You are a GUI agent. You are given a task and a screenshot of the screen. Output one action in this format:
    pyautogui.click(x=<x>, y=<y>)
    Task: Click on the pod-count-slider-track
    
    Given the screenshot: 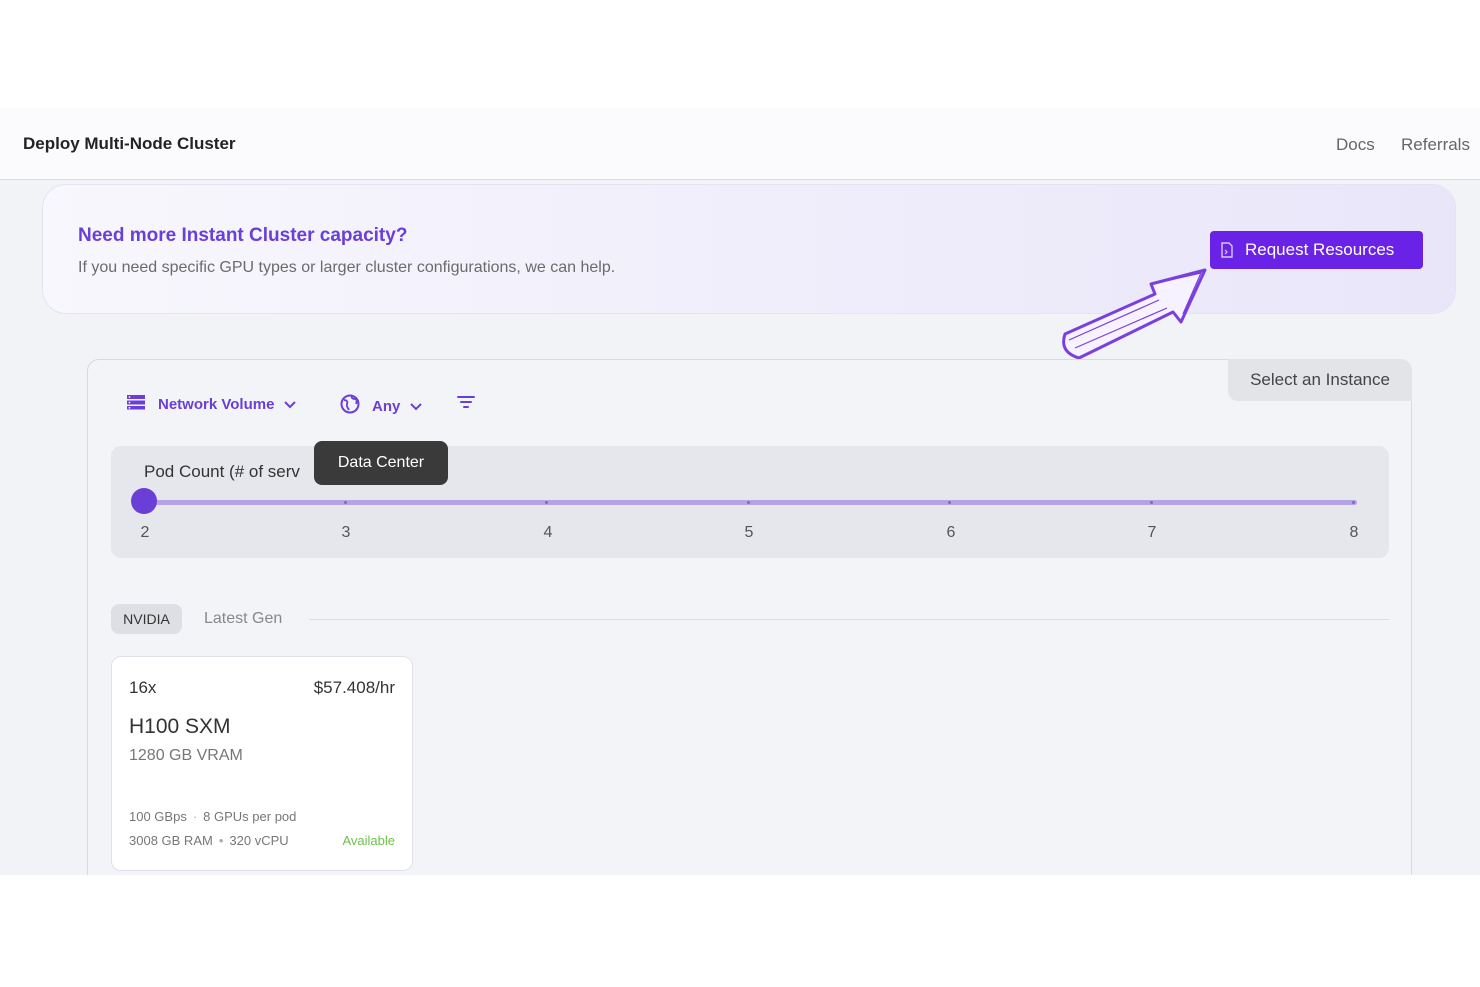 What is the action you would take?
    pyautogui.click(x=750, y=502)
    